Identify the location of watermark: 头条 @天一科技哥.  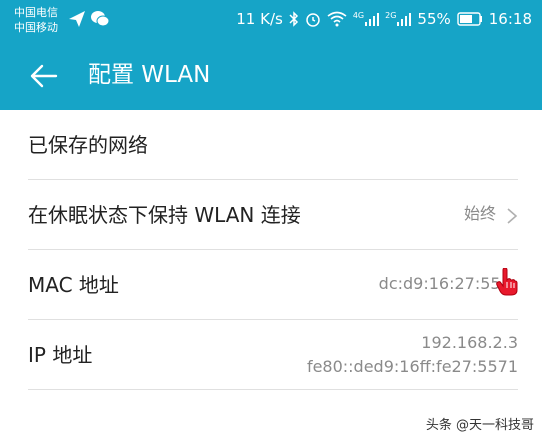
(480, 423).